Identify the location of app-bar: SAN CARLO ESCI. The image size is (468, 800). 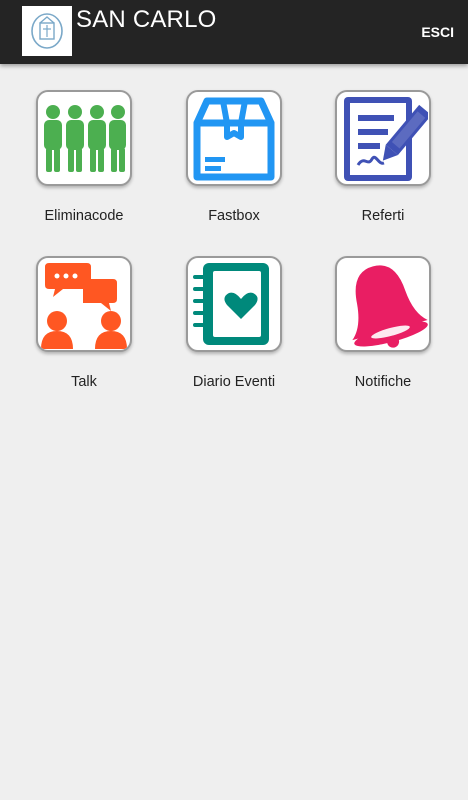
(234, 32).